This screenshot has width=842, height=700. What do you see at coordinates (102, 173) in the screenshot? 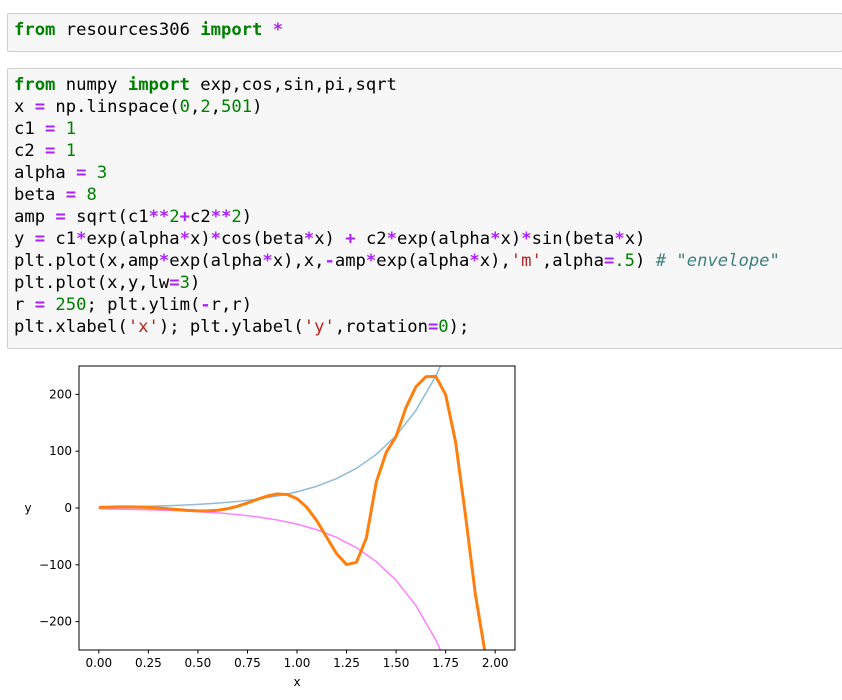
I see `code-token: 3` at bounding box center [102, 173].